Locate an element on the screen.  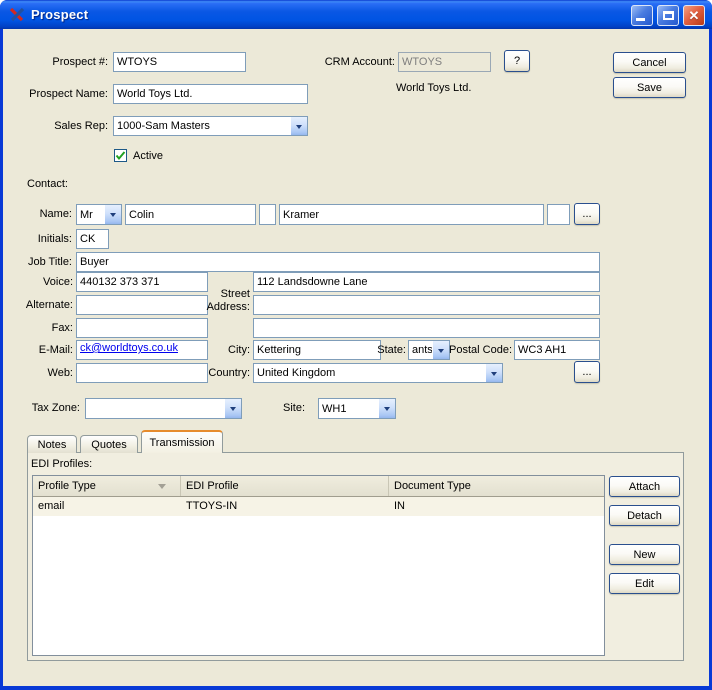
table-header-row: Profile Type EDI Profile Document Type is located at coordinates (318, 486).